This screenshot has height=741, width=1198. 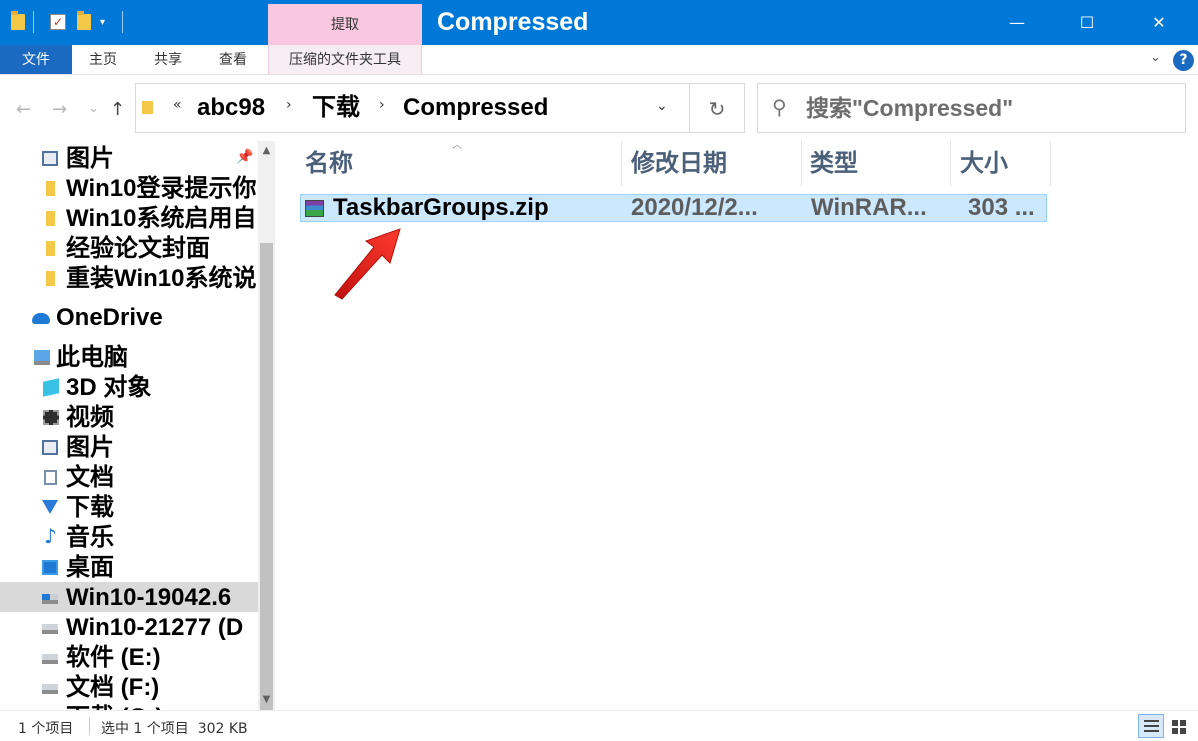 I want to click on 3d-objects-icon, so click(x=51, y=387).